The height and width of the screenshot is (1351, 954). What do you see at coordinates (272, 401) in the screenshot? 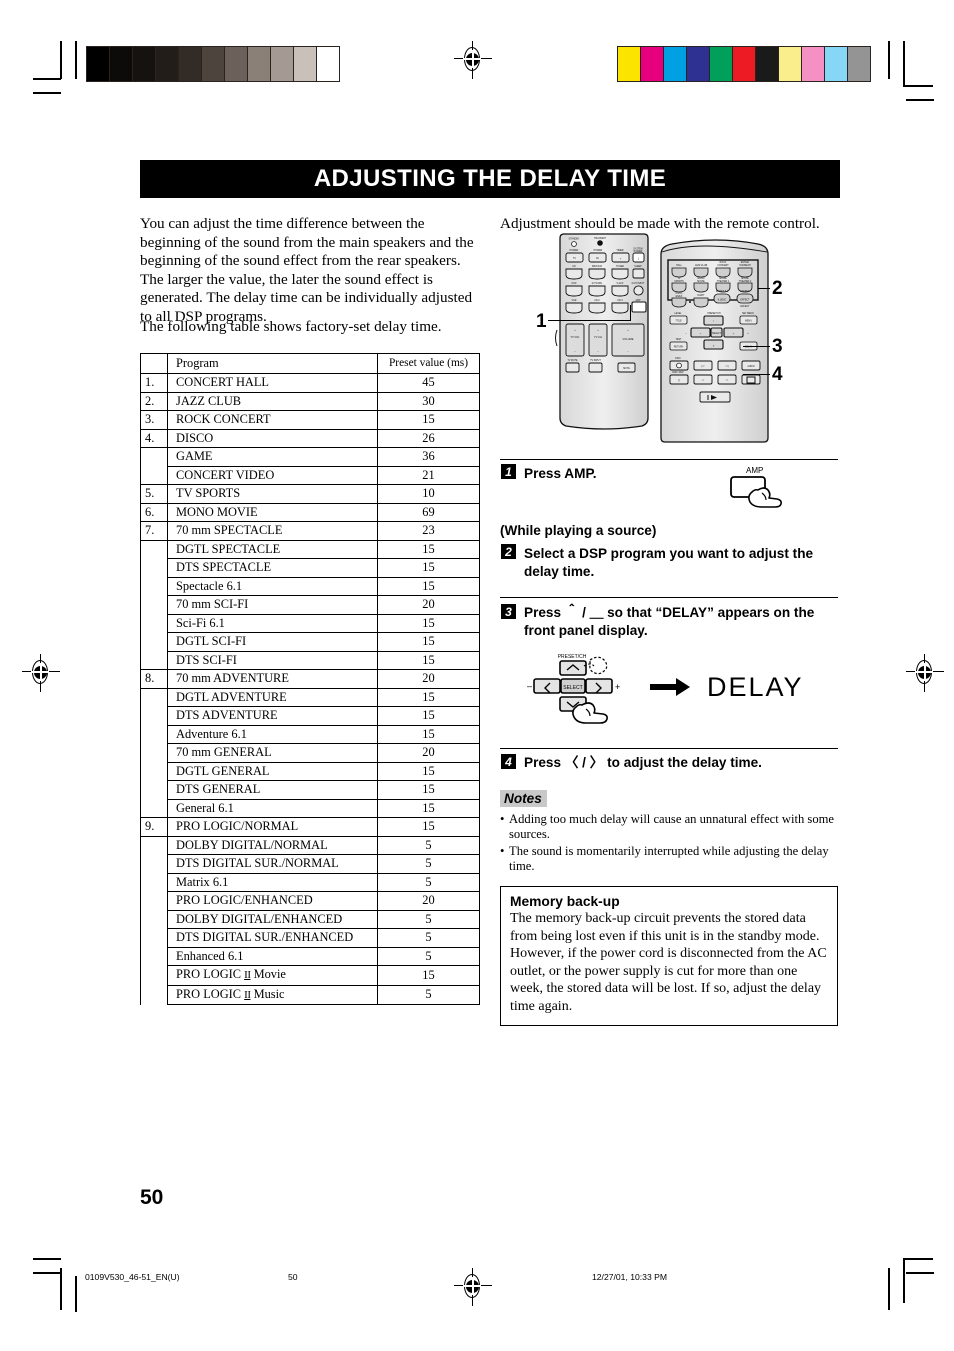
I see `row-program: JAZZ CLUB` at bounding box center [272, 401].